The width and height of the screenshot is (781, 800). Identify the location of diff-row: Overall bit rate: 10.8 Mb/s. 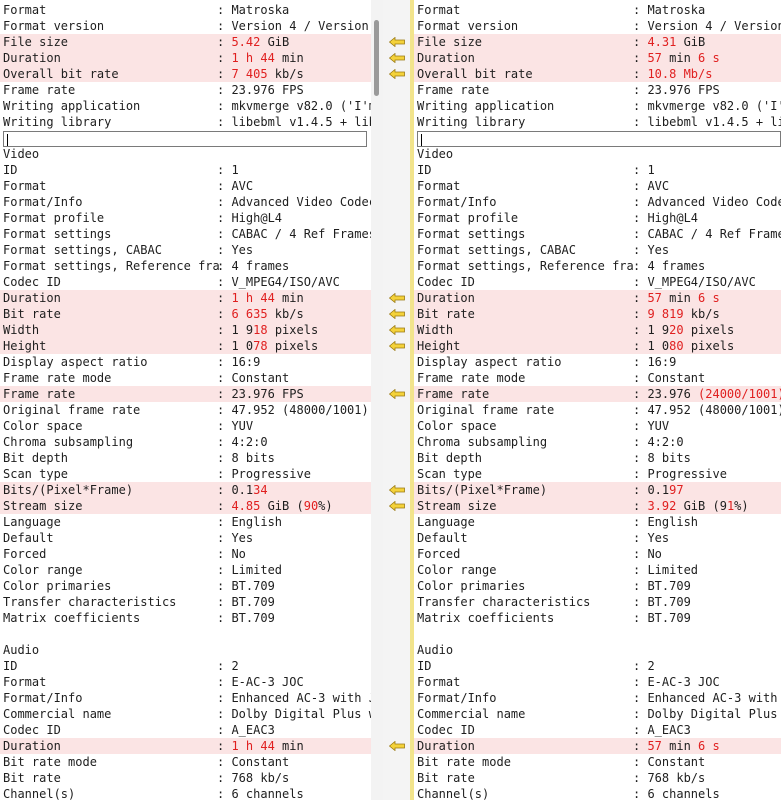
(597, 74).